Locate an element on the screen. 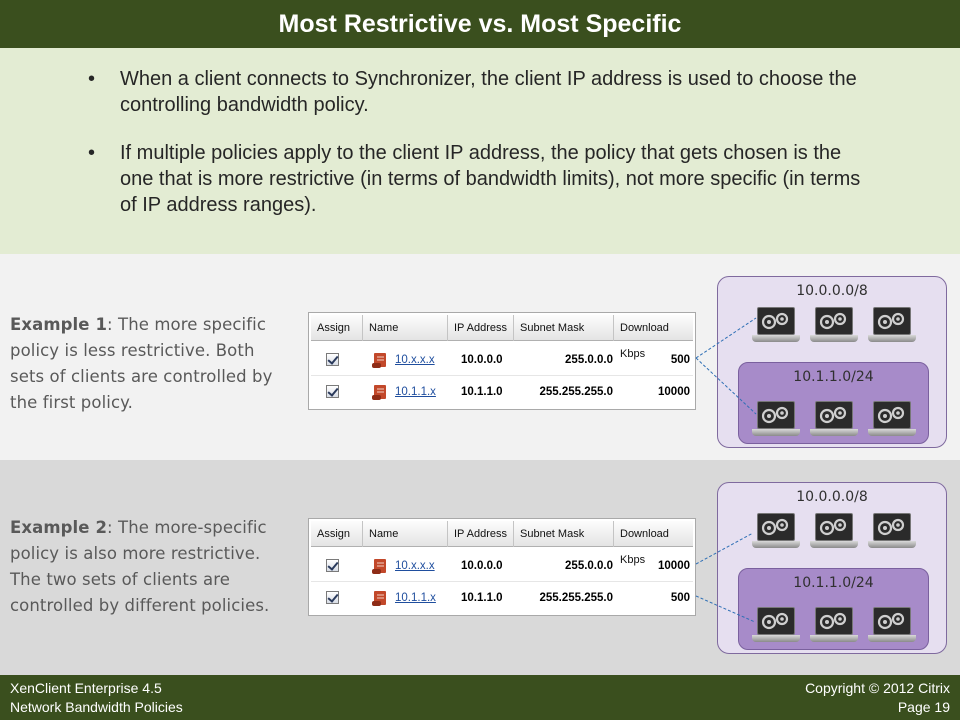 The width and height of the screenshot is (960, 720). footer-copyright: Copyright © 2012 Citrix is located at coordinates (877, 688).